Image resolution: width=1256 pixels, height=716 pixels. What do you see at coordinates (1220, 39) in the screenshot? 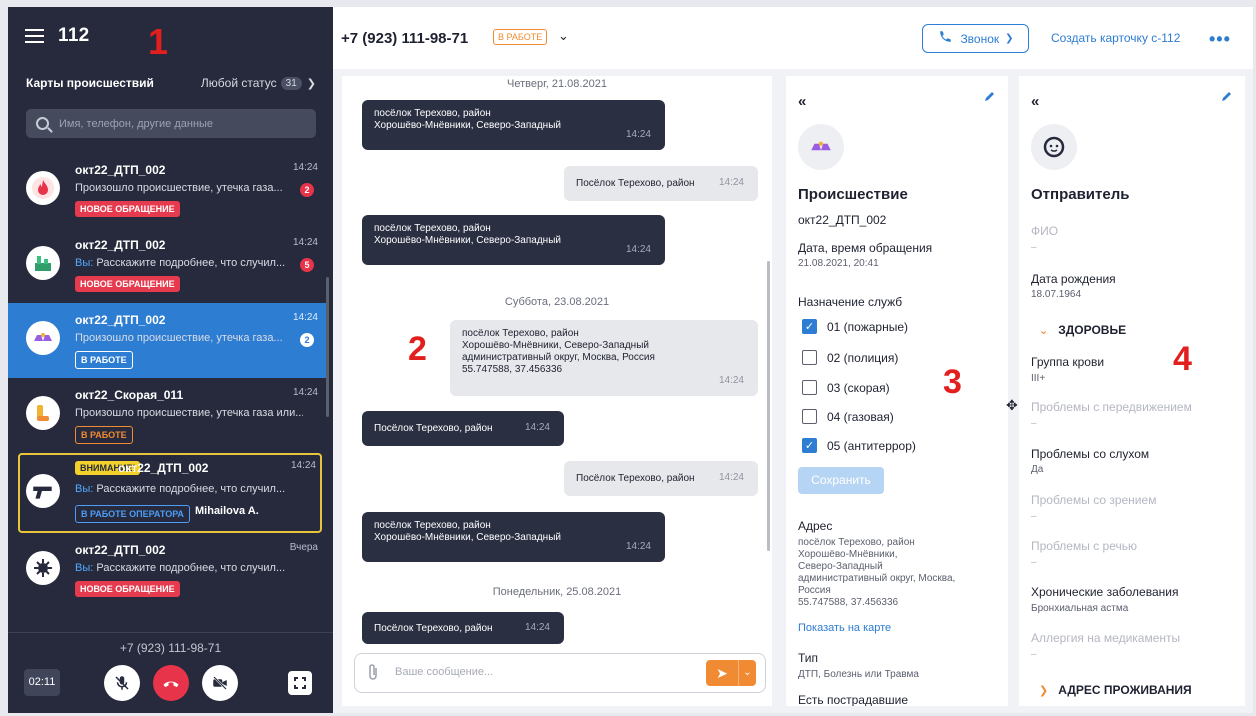
I see `more-icon: •••` at bounding box center [1220, 39].